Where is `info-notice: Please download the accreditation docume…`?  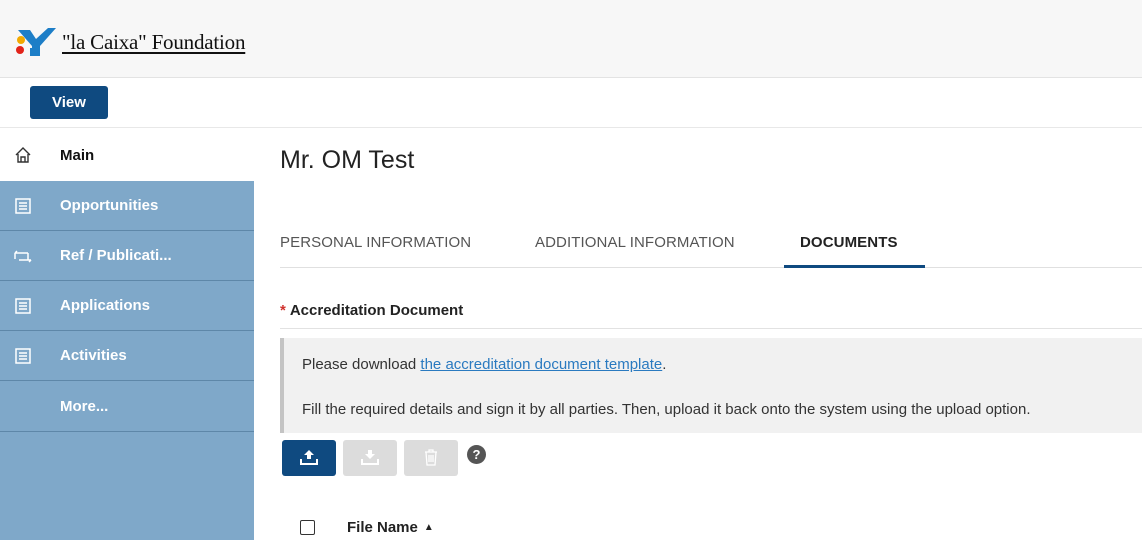 info-notice: Please download the accreditation docume… is located at coordinates (711, 385).